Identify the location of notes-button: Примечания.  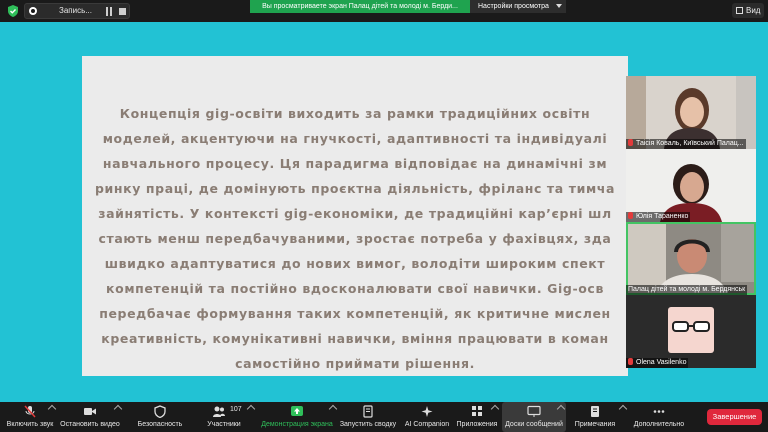
(600, 417).